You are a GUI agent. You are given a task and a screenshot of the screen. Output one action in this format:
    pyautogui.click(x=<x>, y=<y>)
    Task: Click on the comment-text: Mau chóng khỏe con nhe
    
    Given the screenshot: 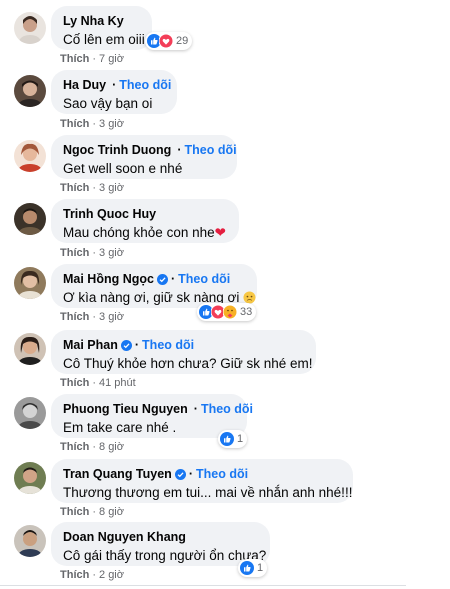 What is the action you would take?
    pyautogui.click(x=139, y=232)
    